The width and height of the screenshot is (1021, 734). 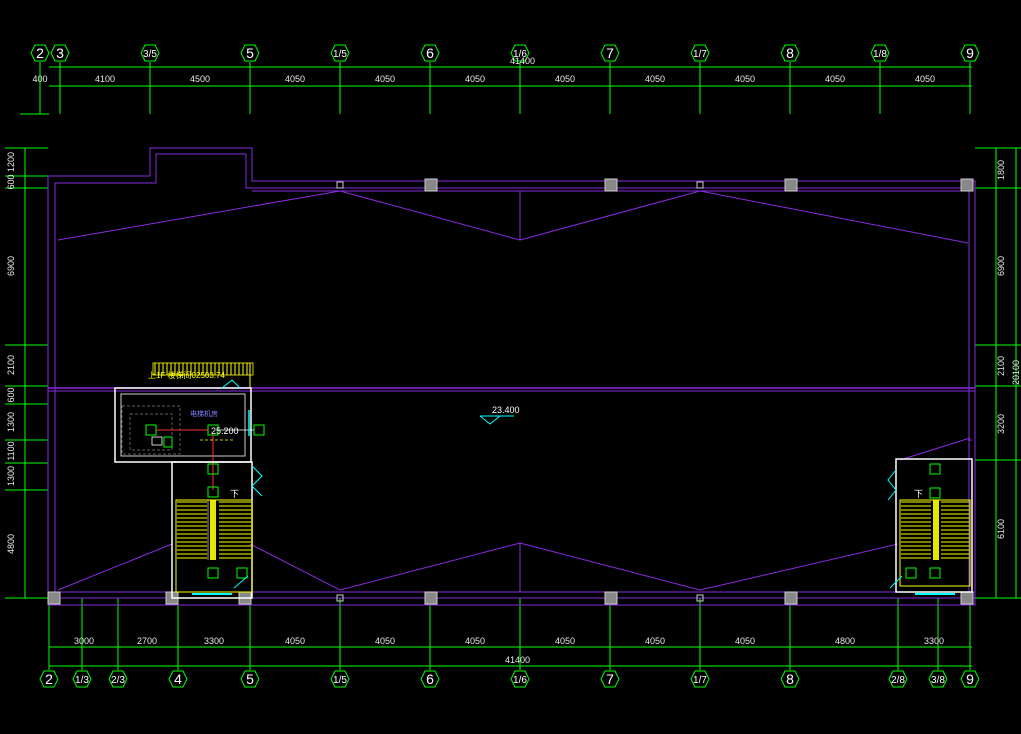 I want to click on left-dimension-text: 2100, so click(x=11, y=365).